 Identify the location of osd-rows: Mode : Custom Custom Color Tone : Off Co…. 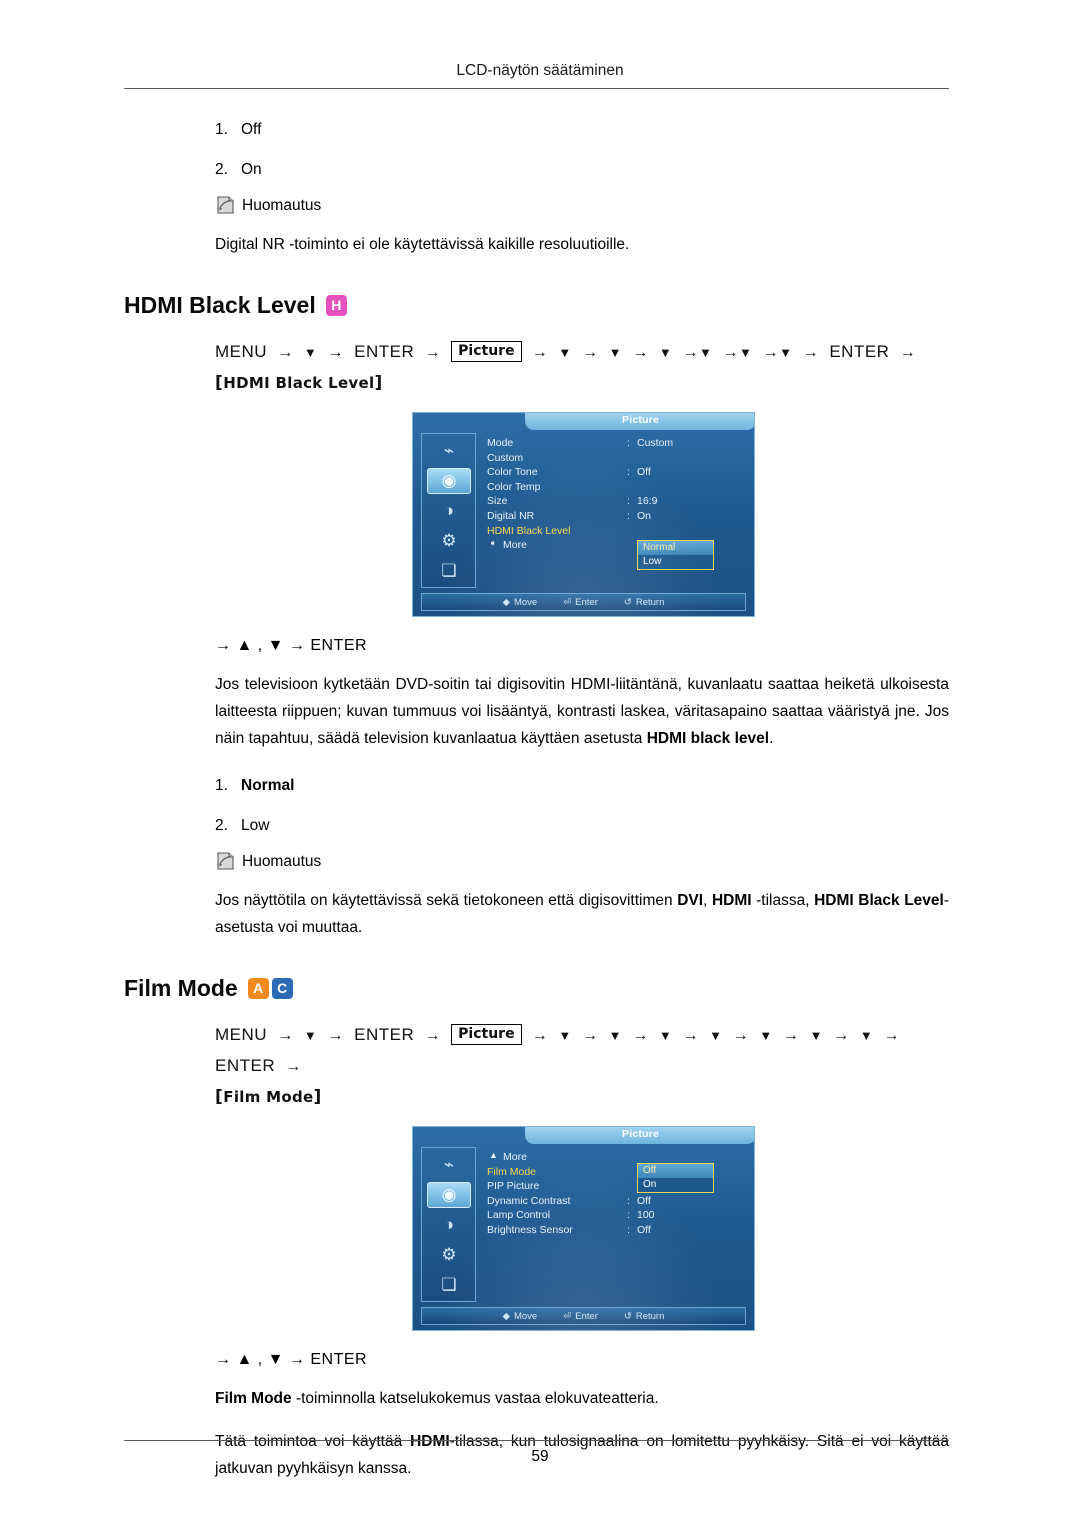
(617, 495).